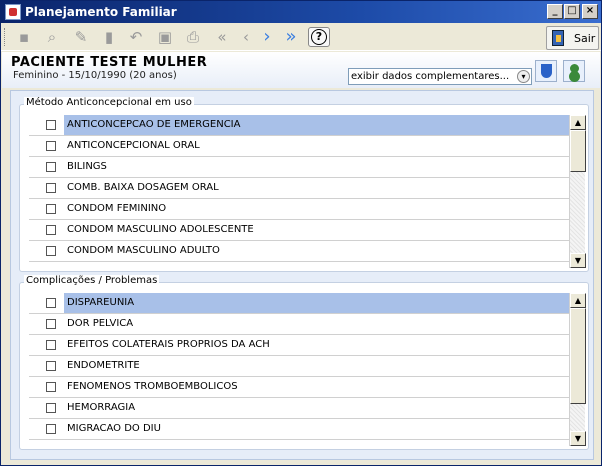 The height and width of the screenshot is (466, 602). What do you see at coordinates (572, 38) in the screenshot?
I see `exit-button: Sair` at bounding box center [572, 38].